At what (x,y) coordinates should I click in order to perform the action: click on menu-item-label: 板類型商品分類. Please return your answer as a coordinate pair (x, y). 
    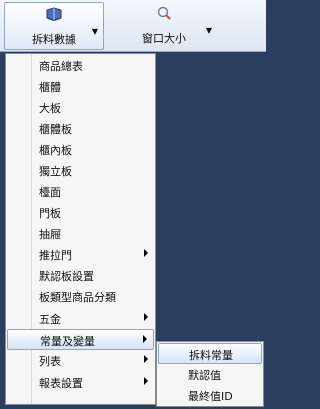
    Looking at the image, I should click on (77, 297).